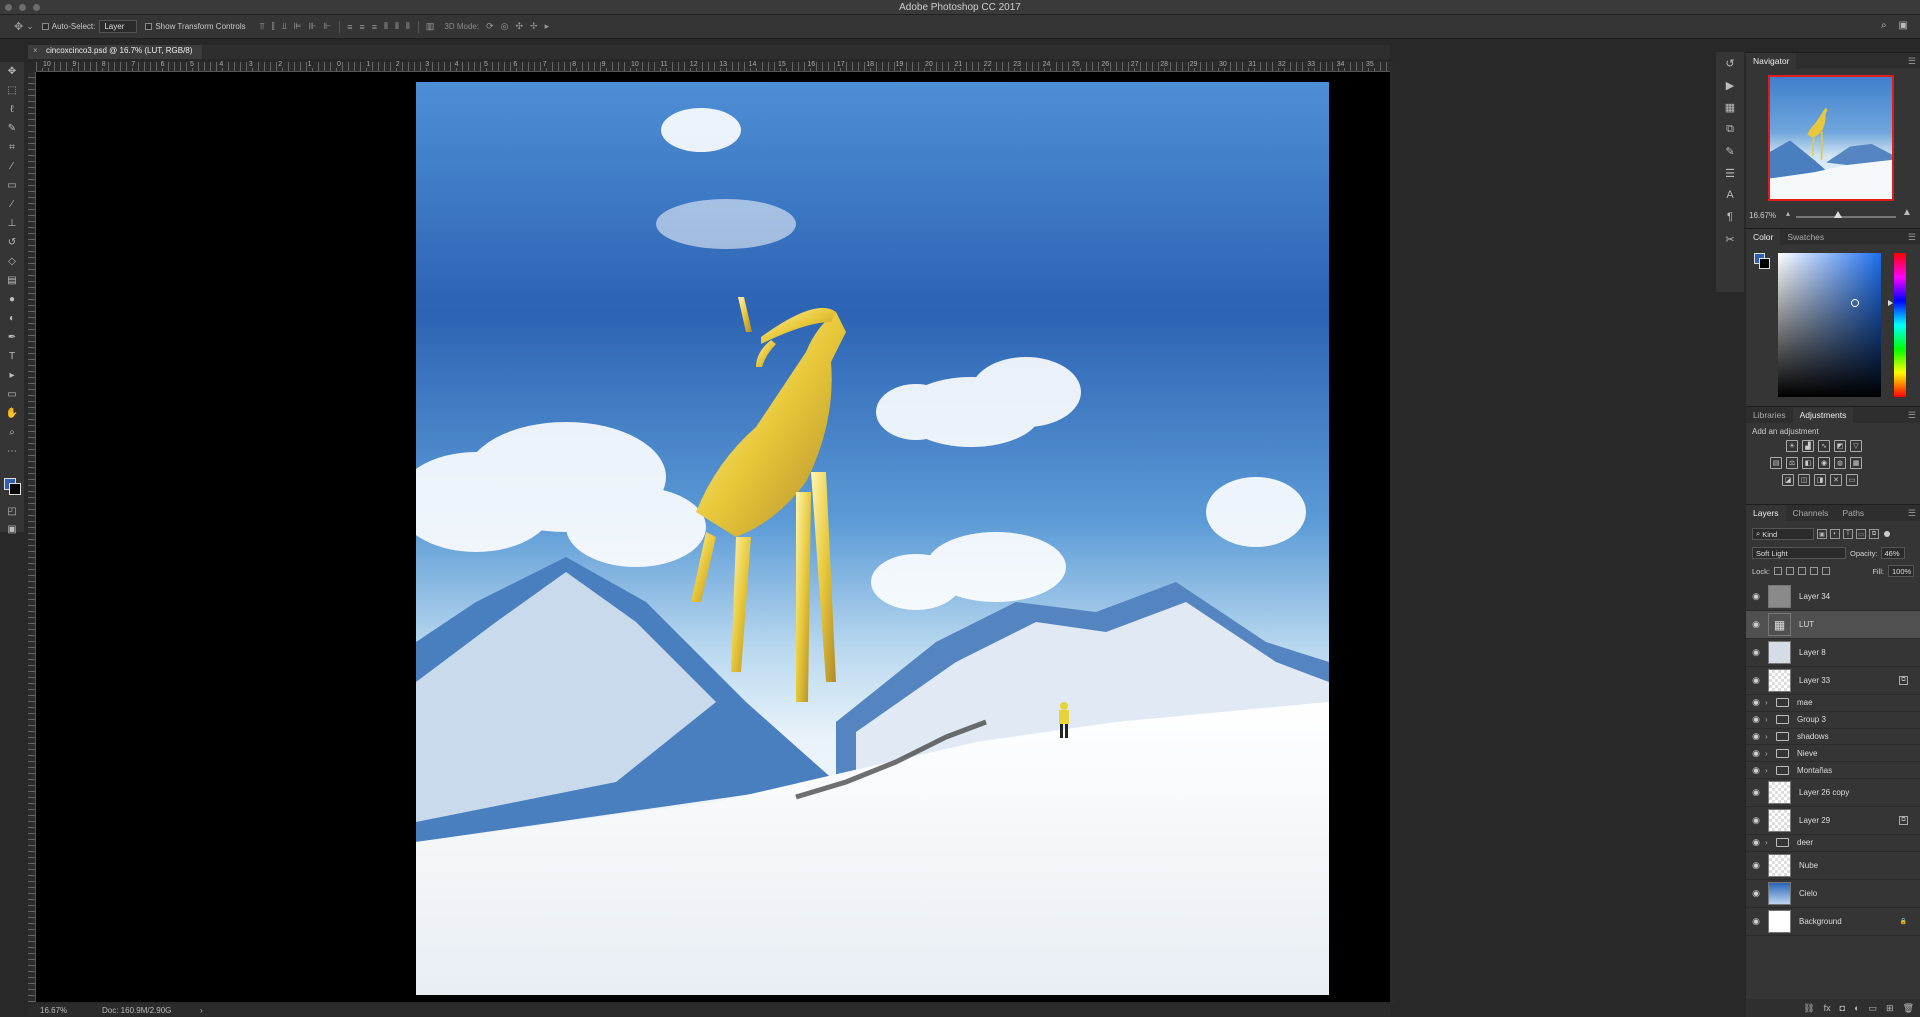 The image size is (1920, 1017). I want to click on exposure-icon: ◩, so click(1840, 446).